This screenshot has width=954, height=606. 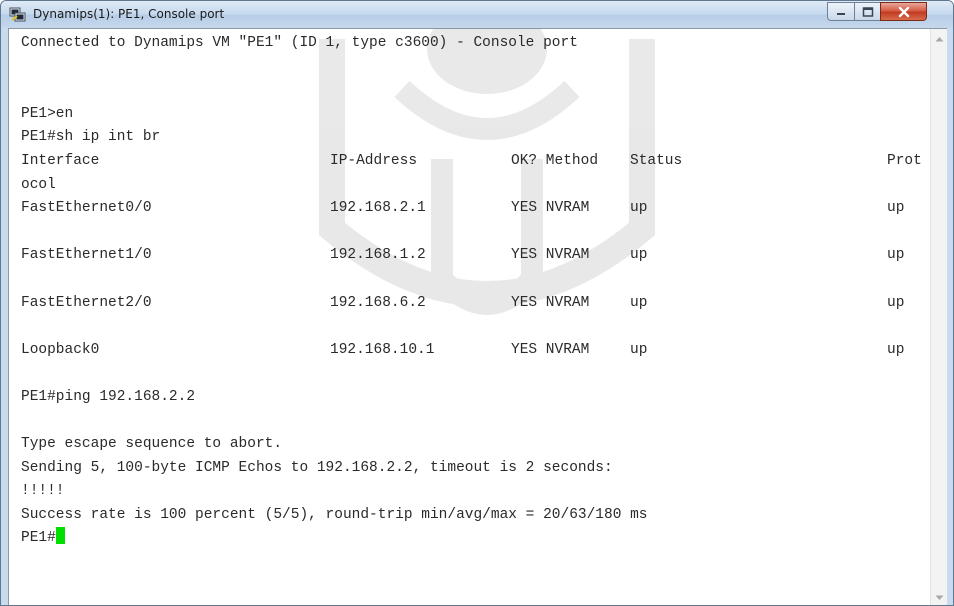 What do you see at coordinates (656, 160) in the screenshot?
I see `header-status: Status` at bounding box center [656, 160].